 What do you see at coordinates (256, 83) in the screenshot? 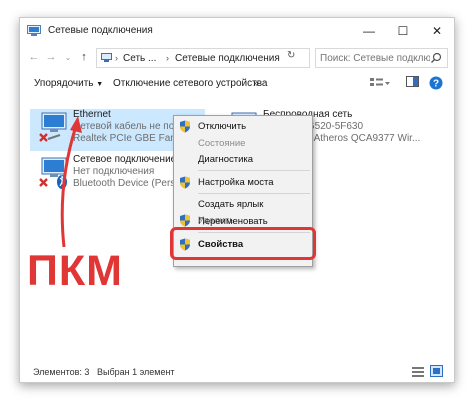
I see `more-commands-button: »` at bounding box center [256, 83].